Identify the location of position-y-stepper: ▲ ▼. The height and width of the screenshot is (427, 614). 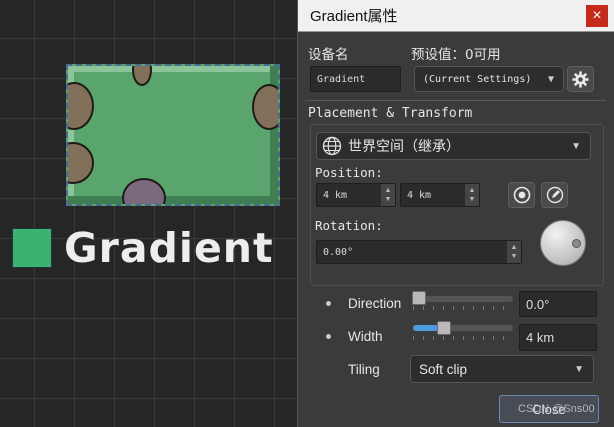
(472, 195).